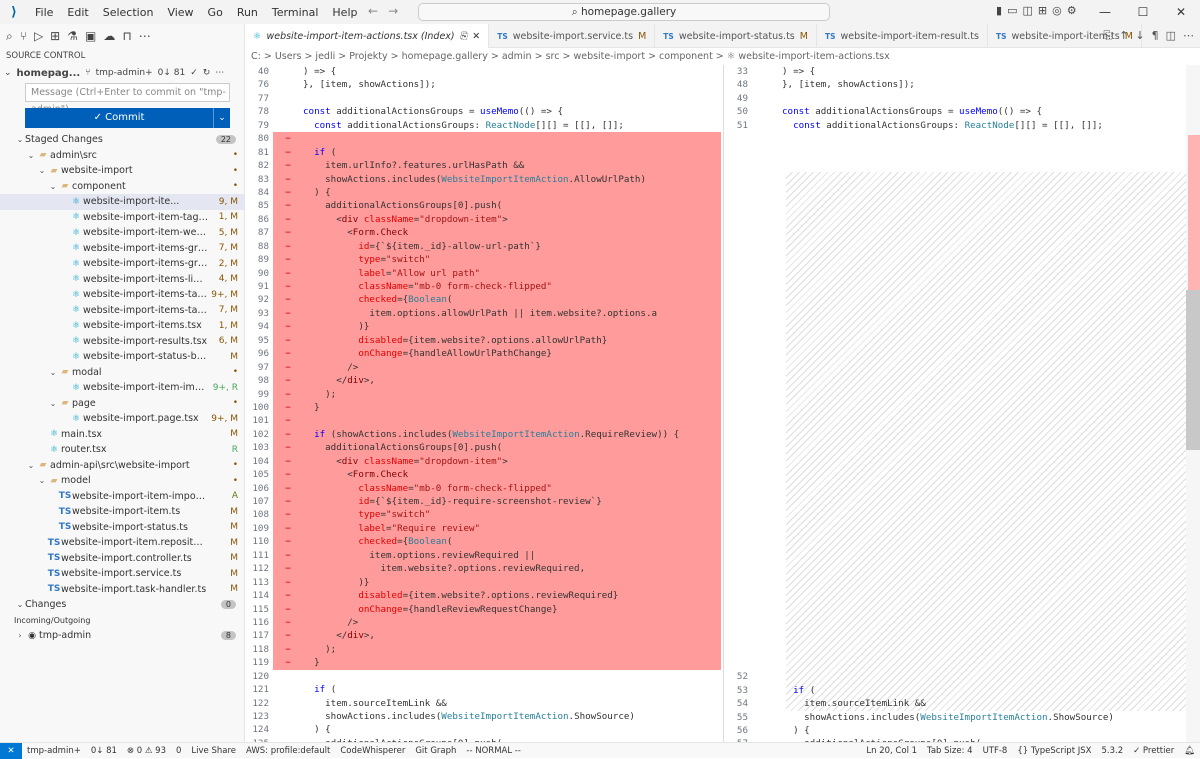 This screenshot has width=1200, height=759. I want to click on tree-item: TS website-import-status.ts M, so click(122, 528).